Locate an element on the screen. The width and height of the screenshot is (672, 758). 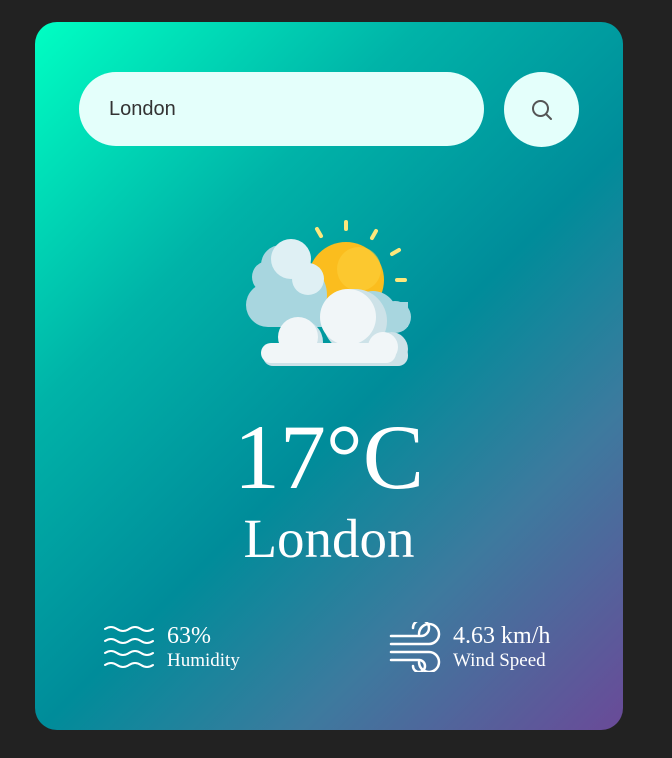
temperature: 17°C is located at coordinates (329, 457).